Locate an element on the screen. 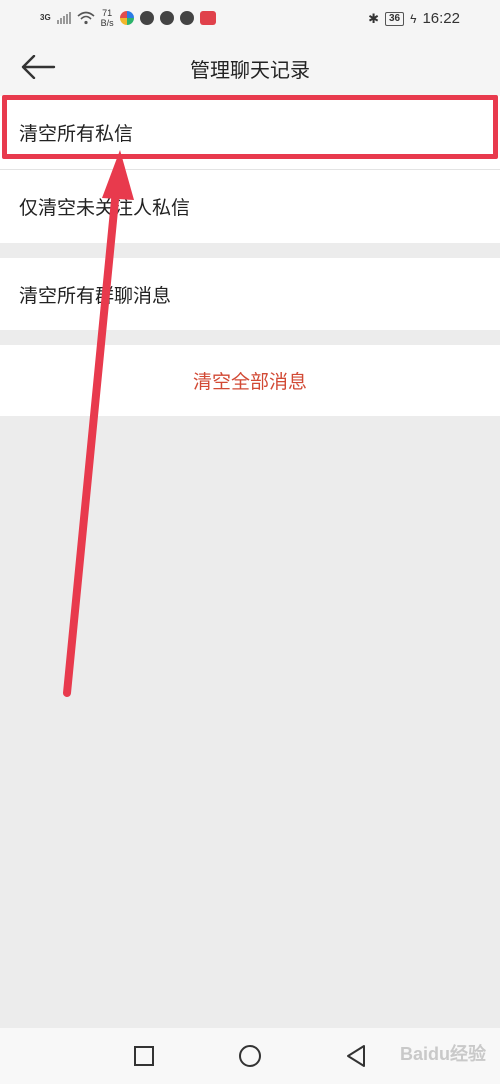 The height and width of the screenshot is (1084, 500). option-label: 清空所有群聊消息 is located at coordinates (95, 295).